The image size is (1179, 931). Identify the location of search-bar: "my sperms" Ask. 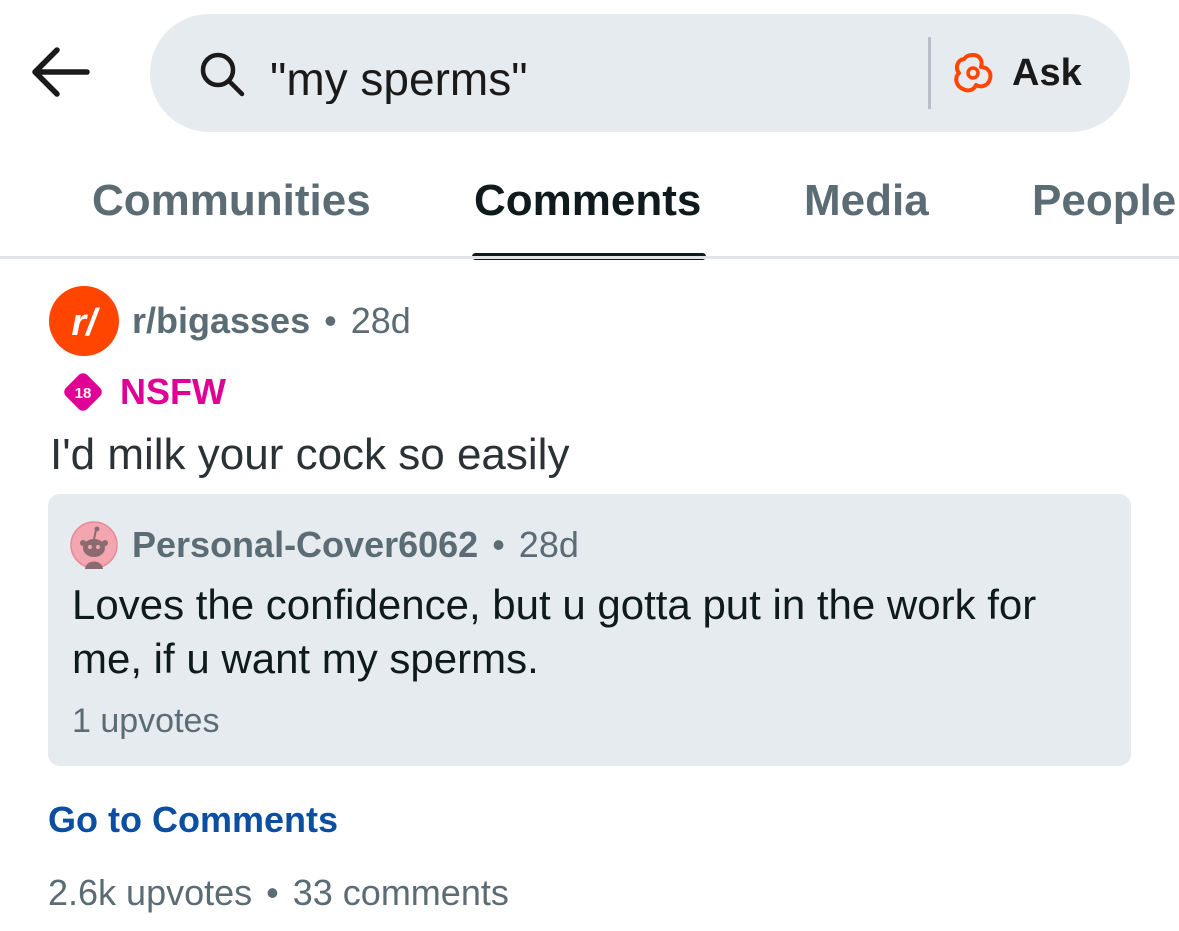
(640, 73).